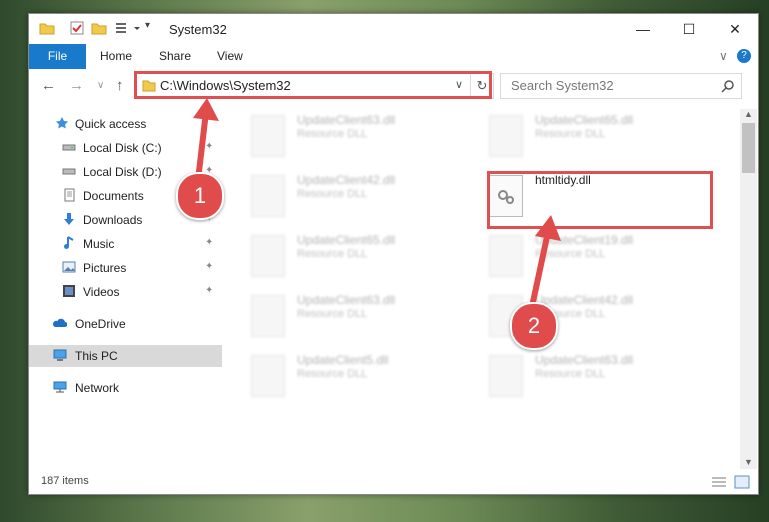 The image size is (769, 522). What do you see at coordinates (200, 196) in the screenshot?
I see `step-badge-1: 1` at bounding box center [200, 196].